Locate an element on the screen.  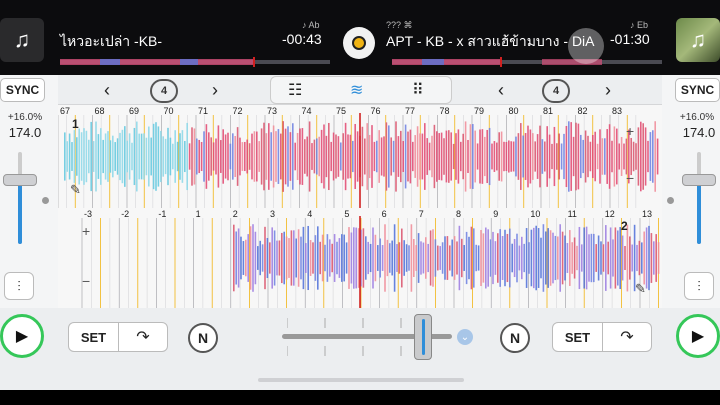
crossfader-handle is located at coordinates (422, 337).